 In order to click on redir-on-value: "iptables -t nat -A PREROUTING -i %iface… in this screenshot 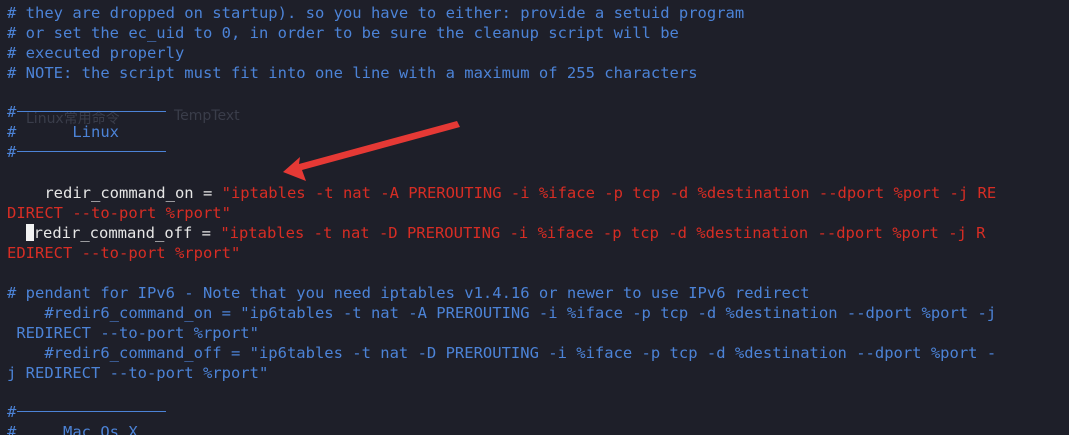, I will do `click(609, 193)`.